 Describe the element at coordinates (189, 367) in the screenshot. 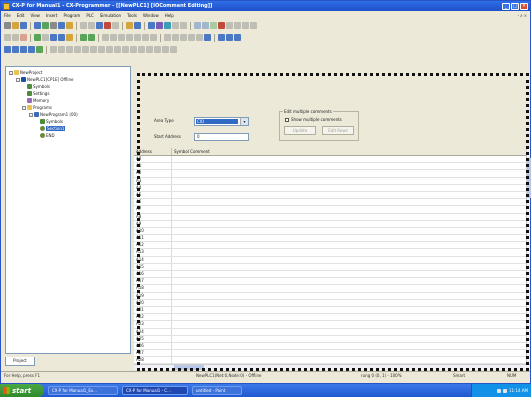

I see `scroll-thumb` at that location.